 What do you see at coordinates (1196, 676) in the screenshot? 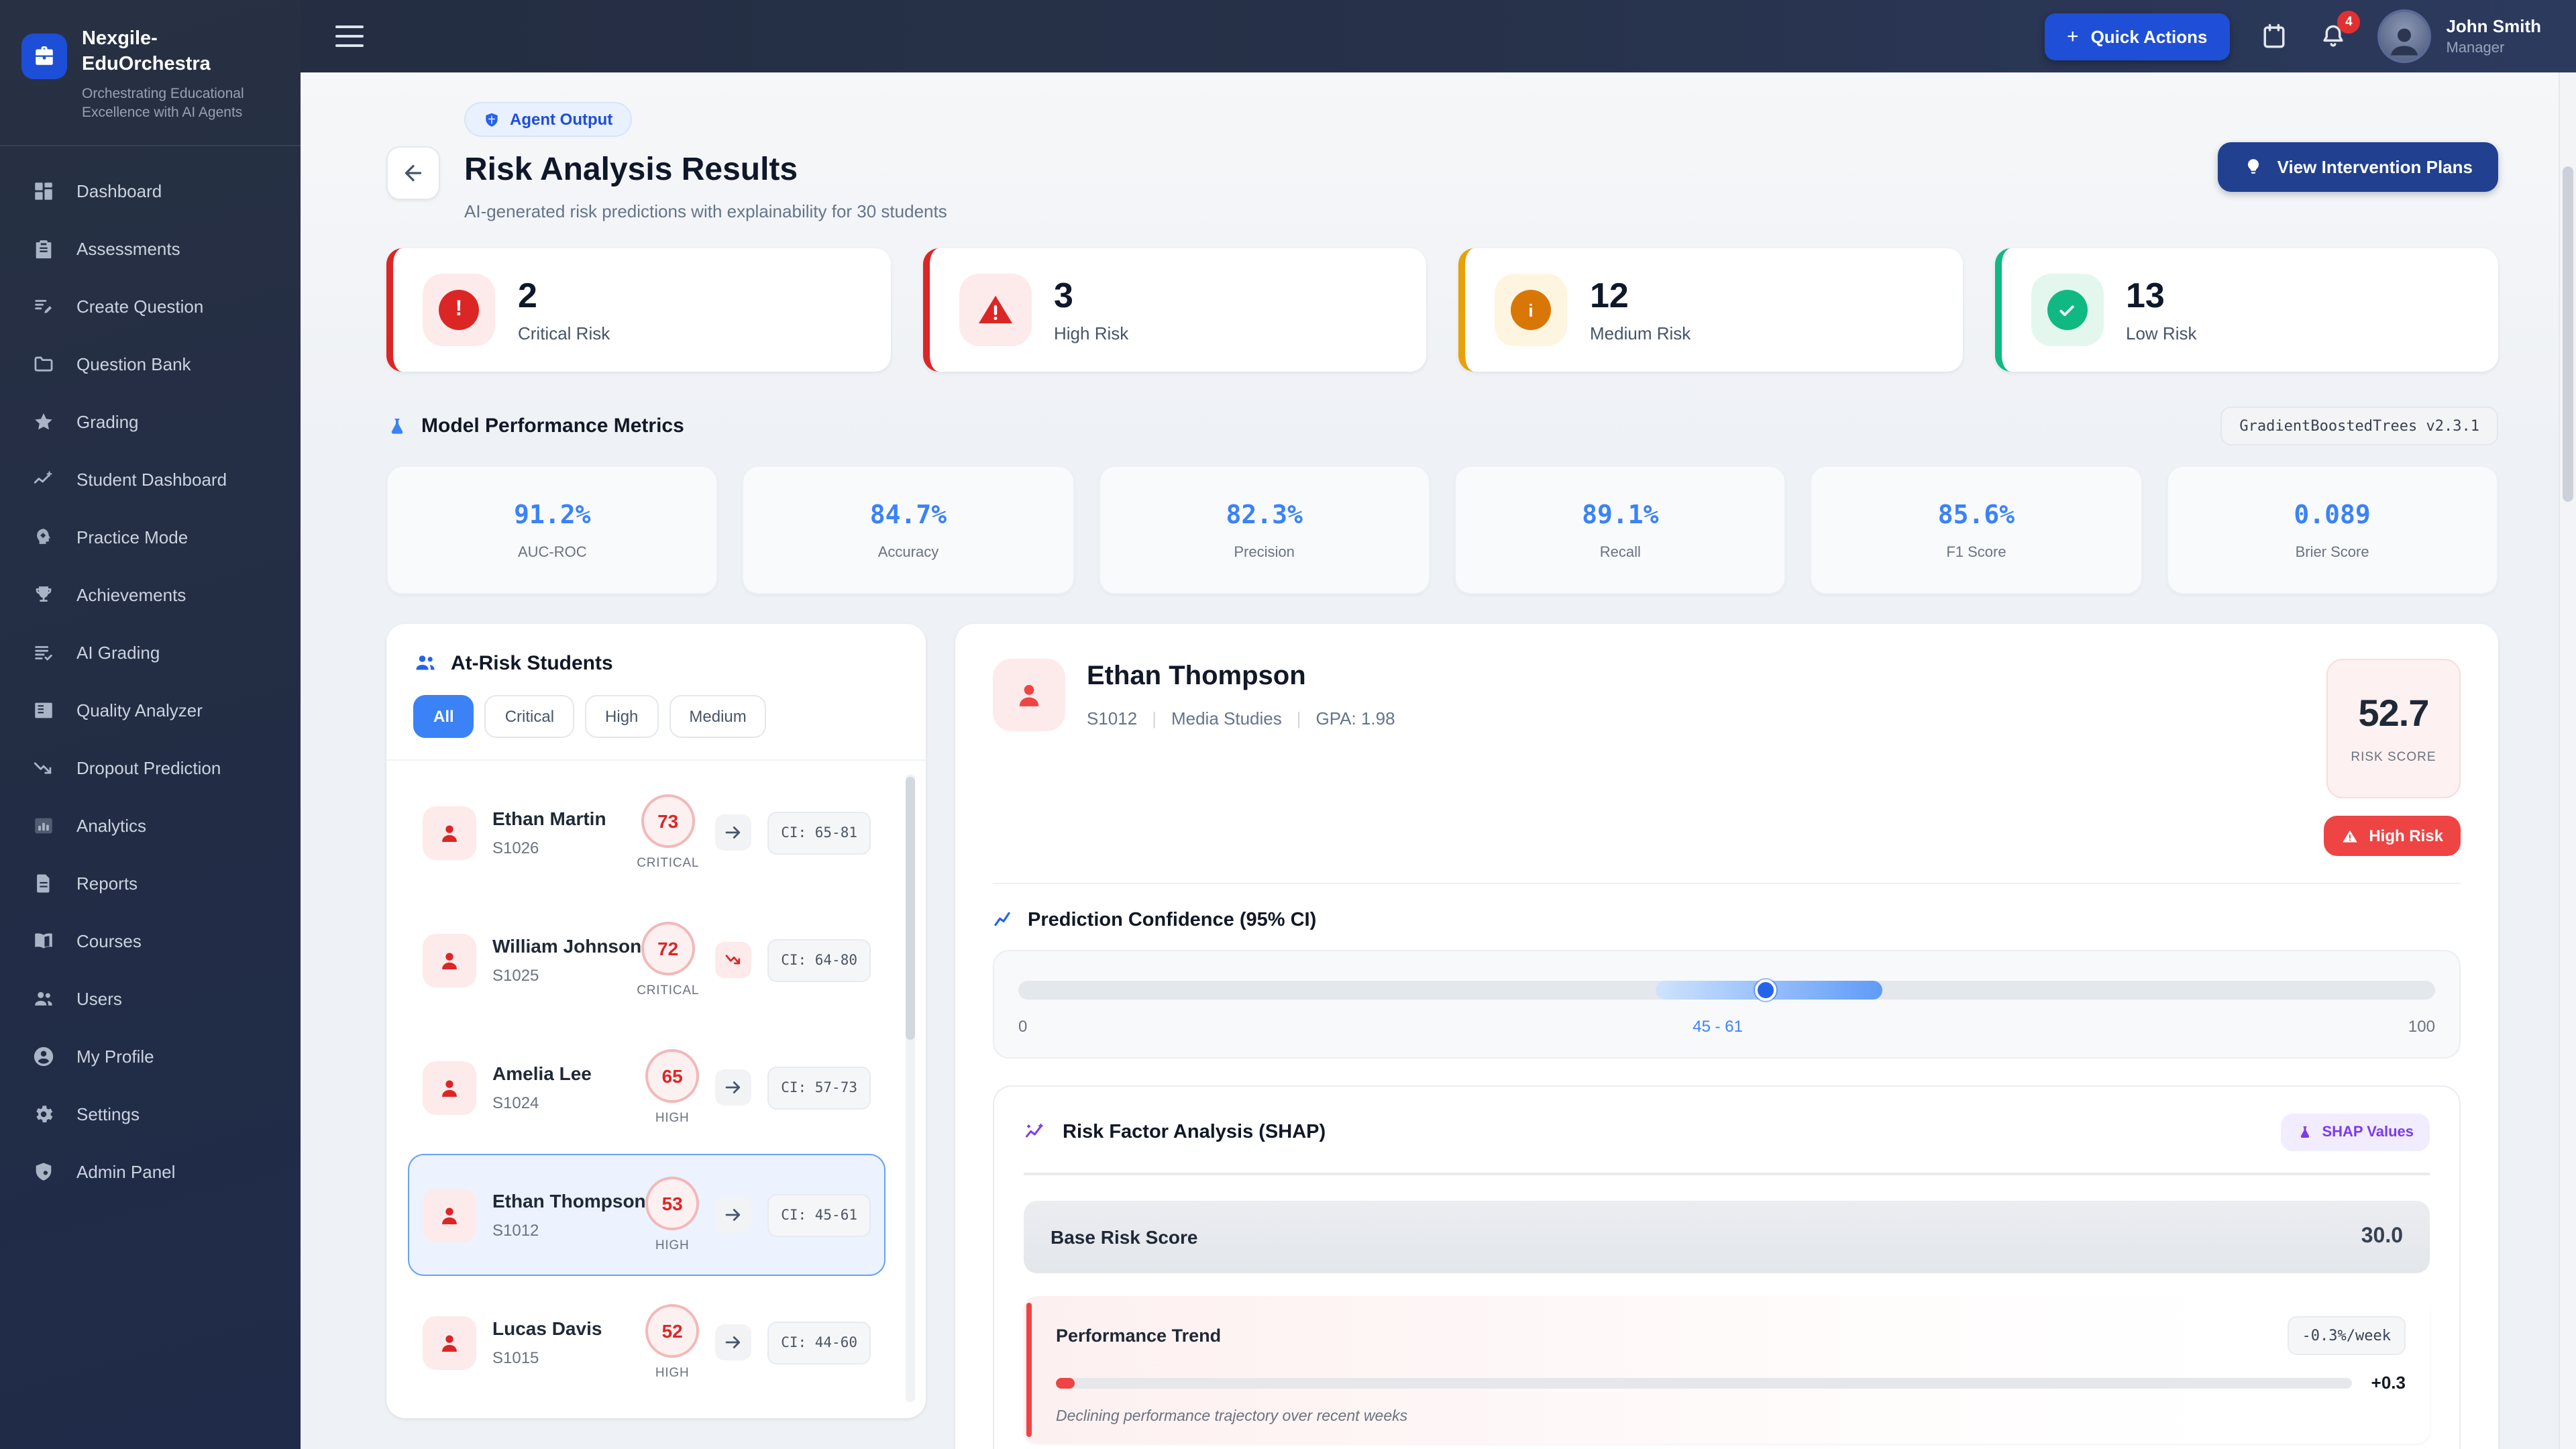
I see `detail-student-name: Ethan Thompson` at bounding box center [1196, 676].